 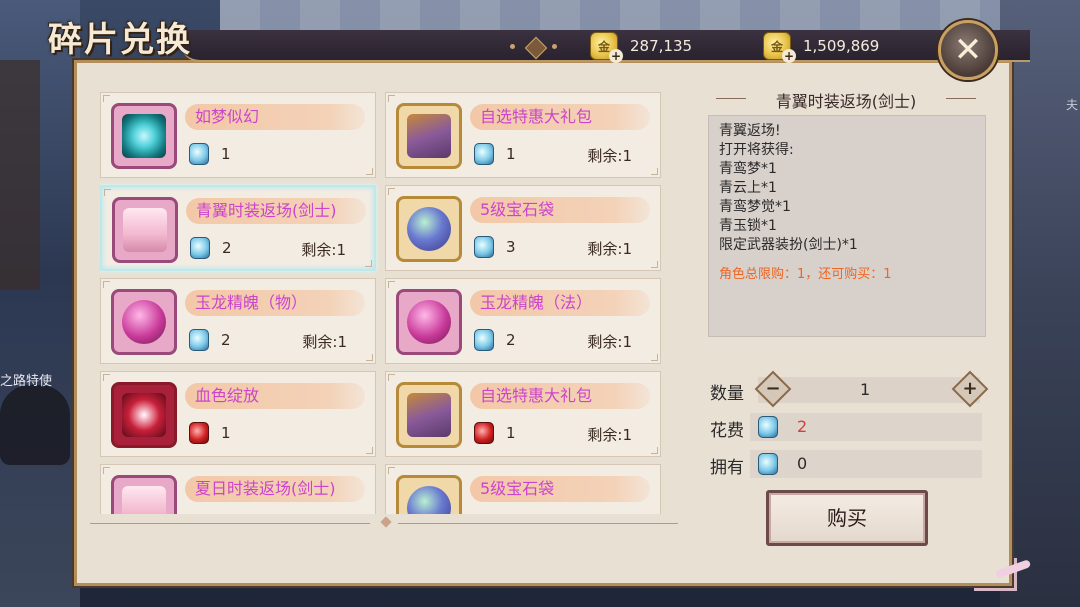 I want to click on desc-line: 打开将获得:, so click(x=756, y=150).